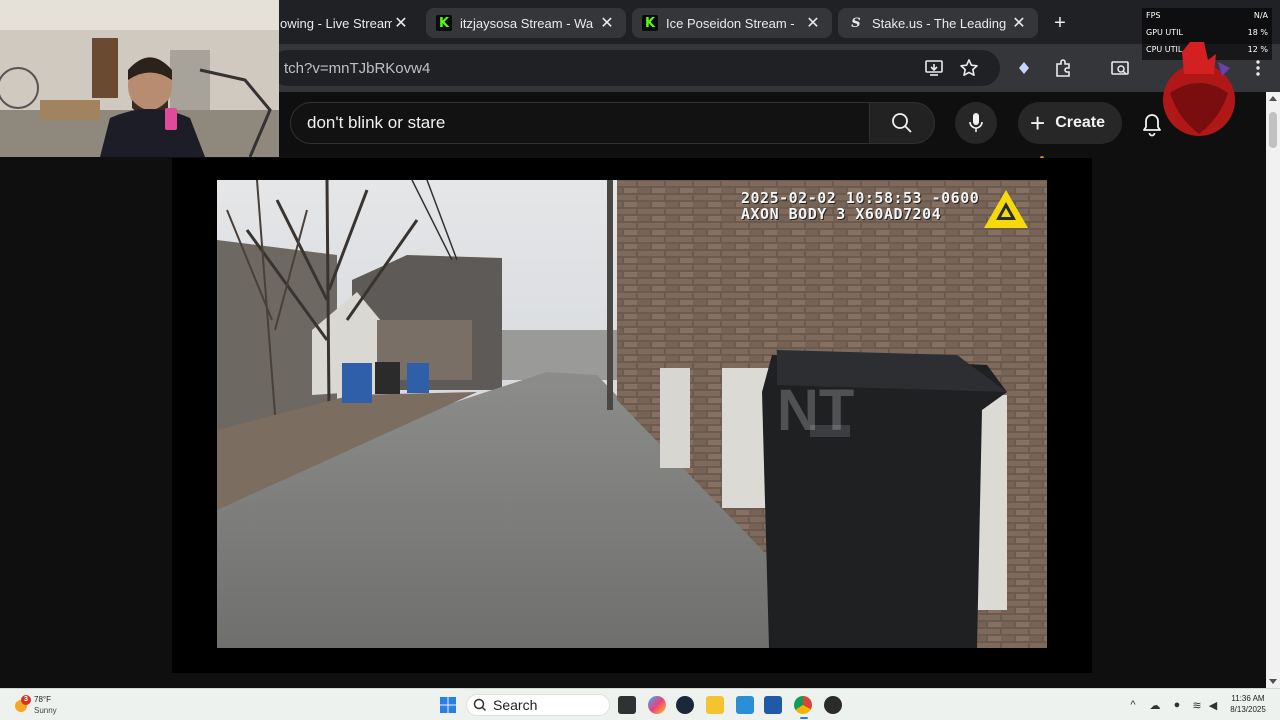  What do you see at coordinates (376, 122) in the screenshot?
I see `search-query: don't blink or stare` at bounding box center [376, 122].